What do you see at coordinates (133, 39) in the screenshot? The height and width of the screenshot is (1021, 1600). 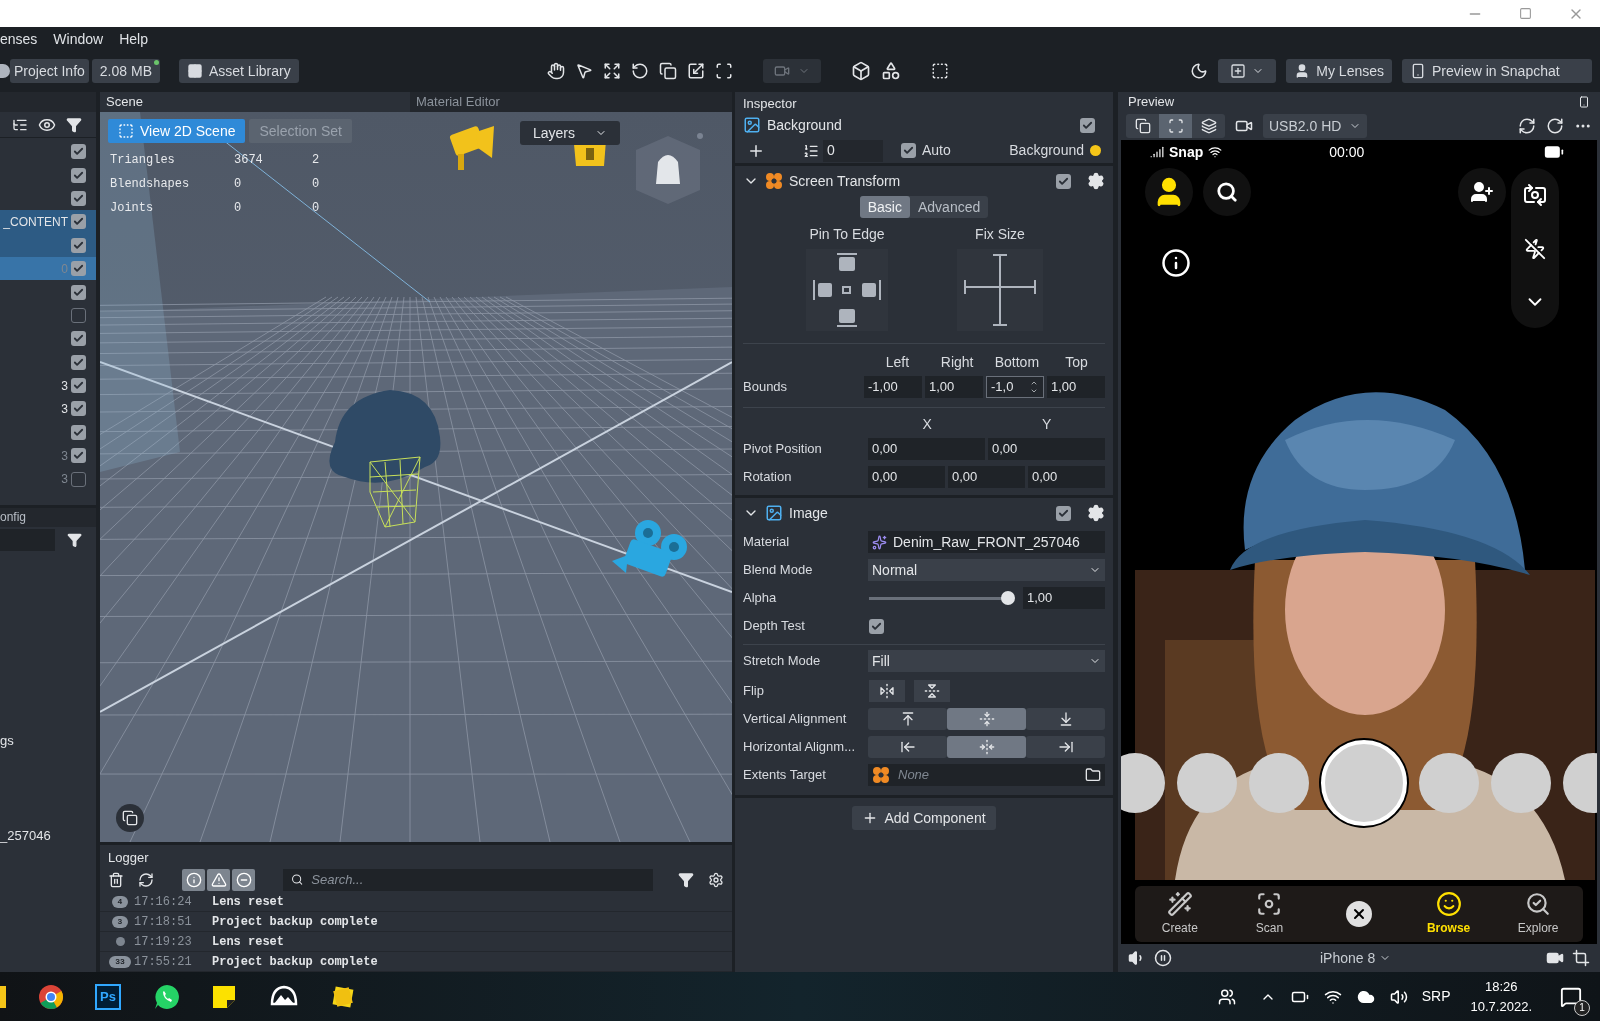 I see `menu-item: Help` at bounding box center [133, 39].